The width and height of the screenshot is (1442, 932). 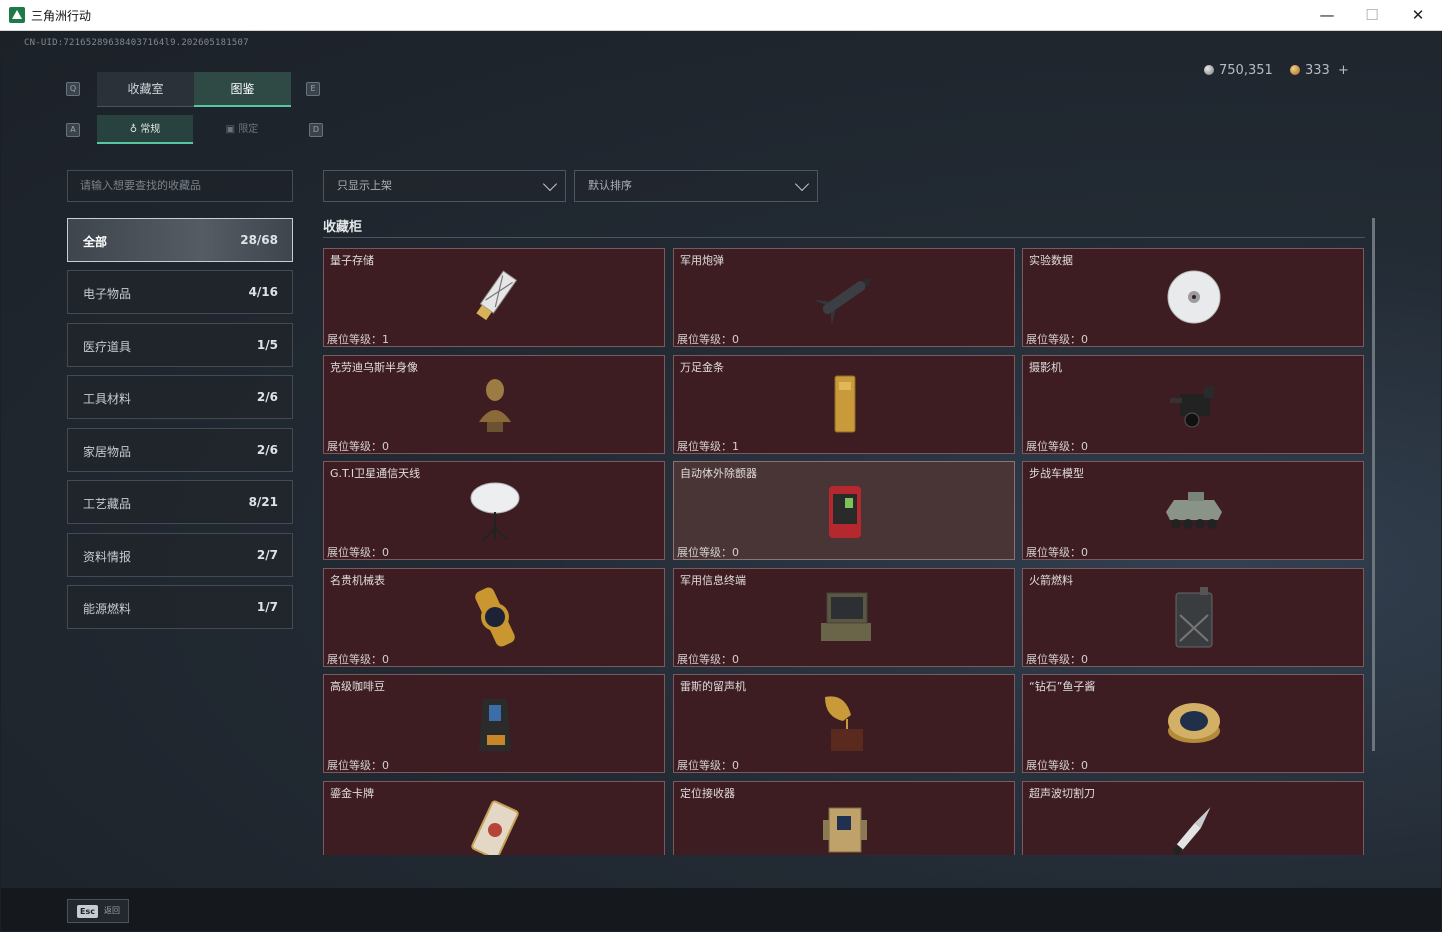 I want to click on camera-icon, so click(x=1194, y=404).